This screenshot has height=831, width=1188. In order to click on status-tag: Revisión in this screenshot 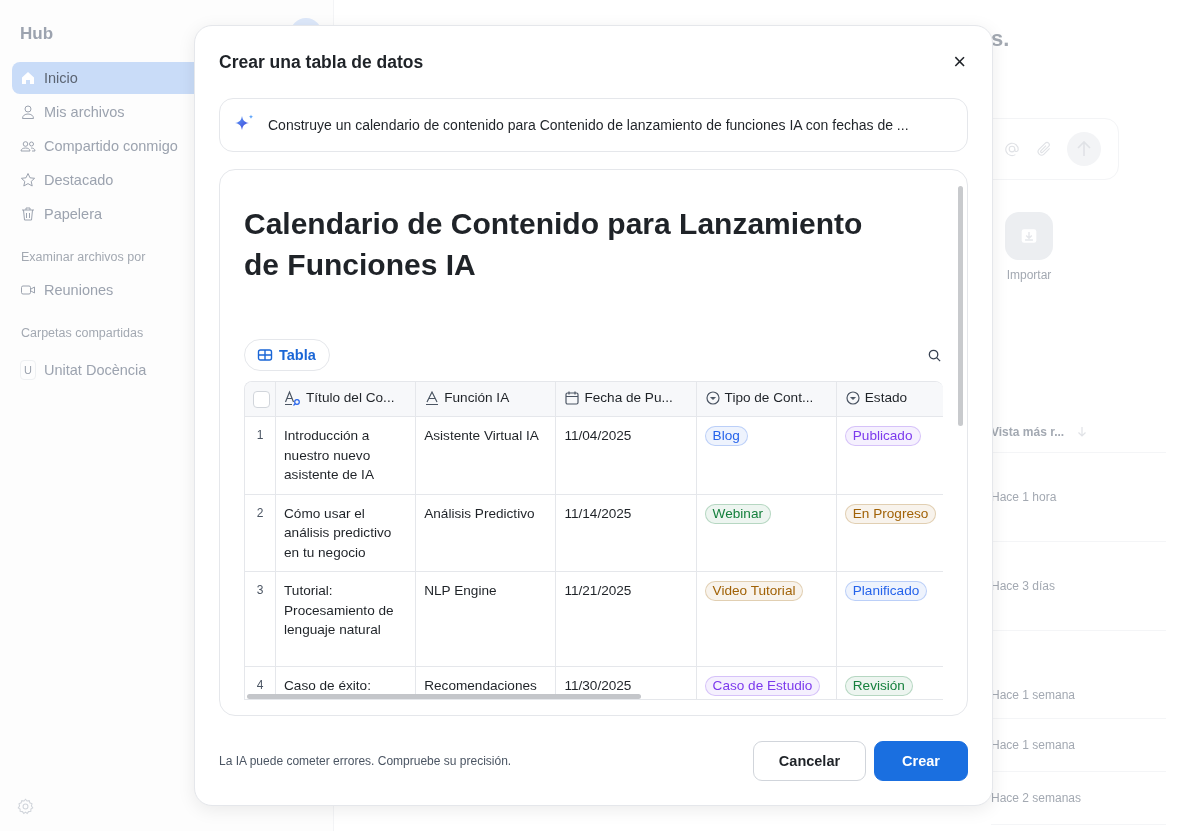, I will do `click(878, 686)`.